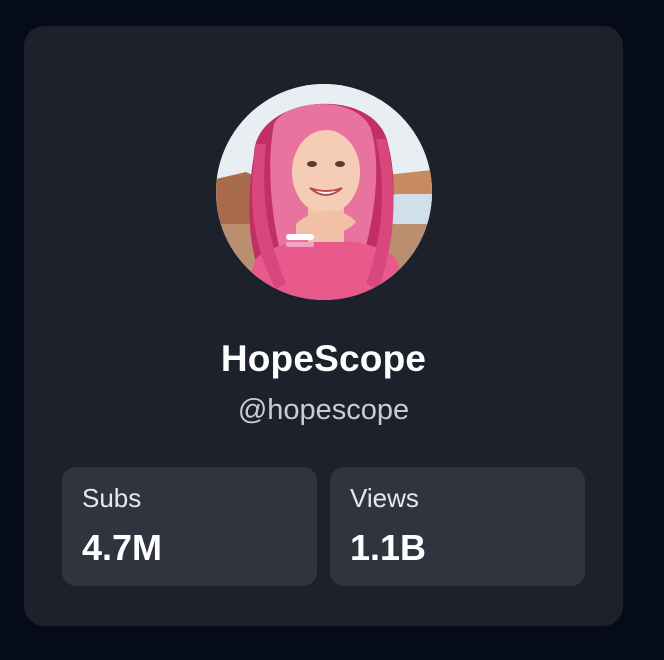 This screenshot has height=660, width=664. What do you see at coordinates (388, 547) in the screenshot?
I see `stat-value: 1.1B` at bounding box center [388, 547].